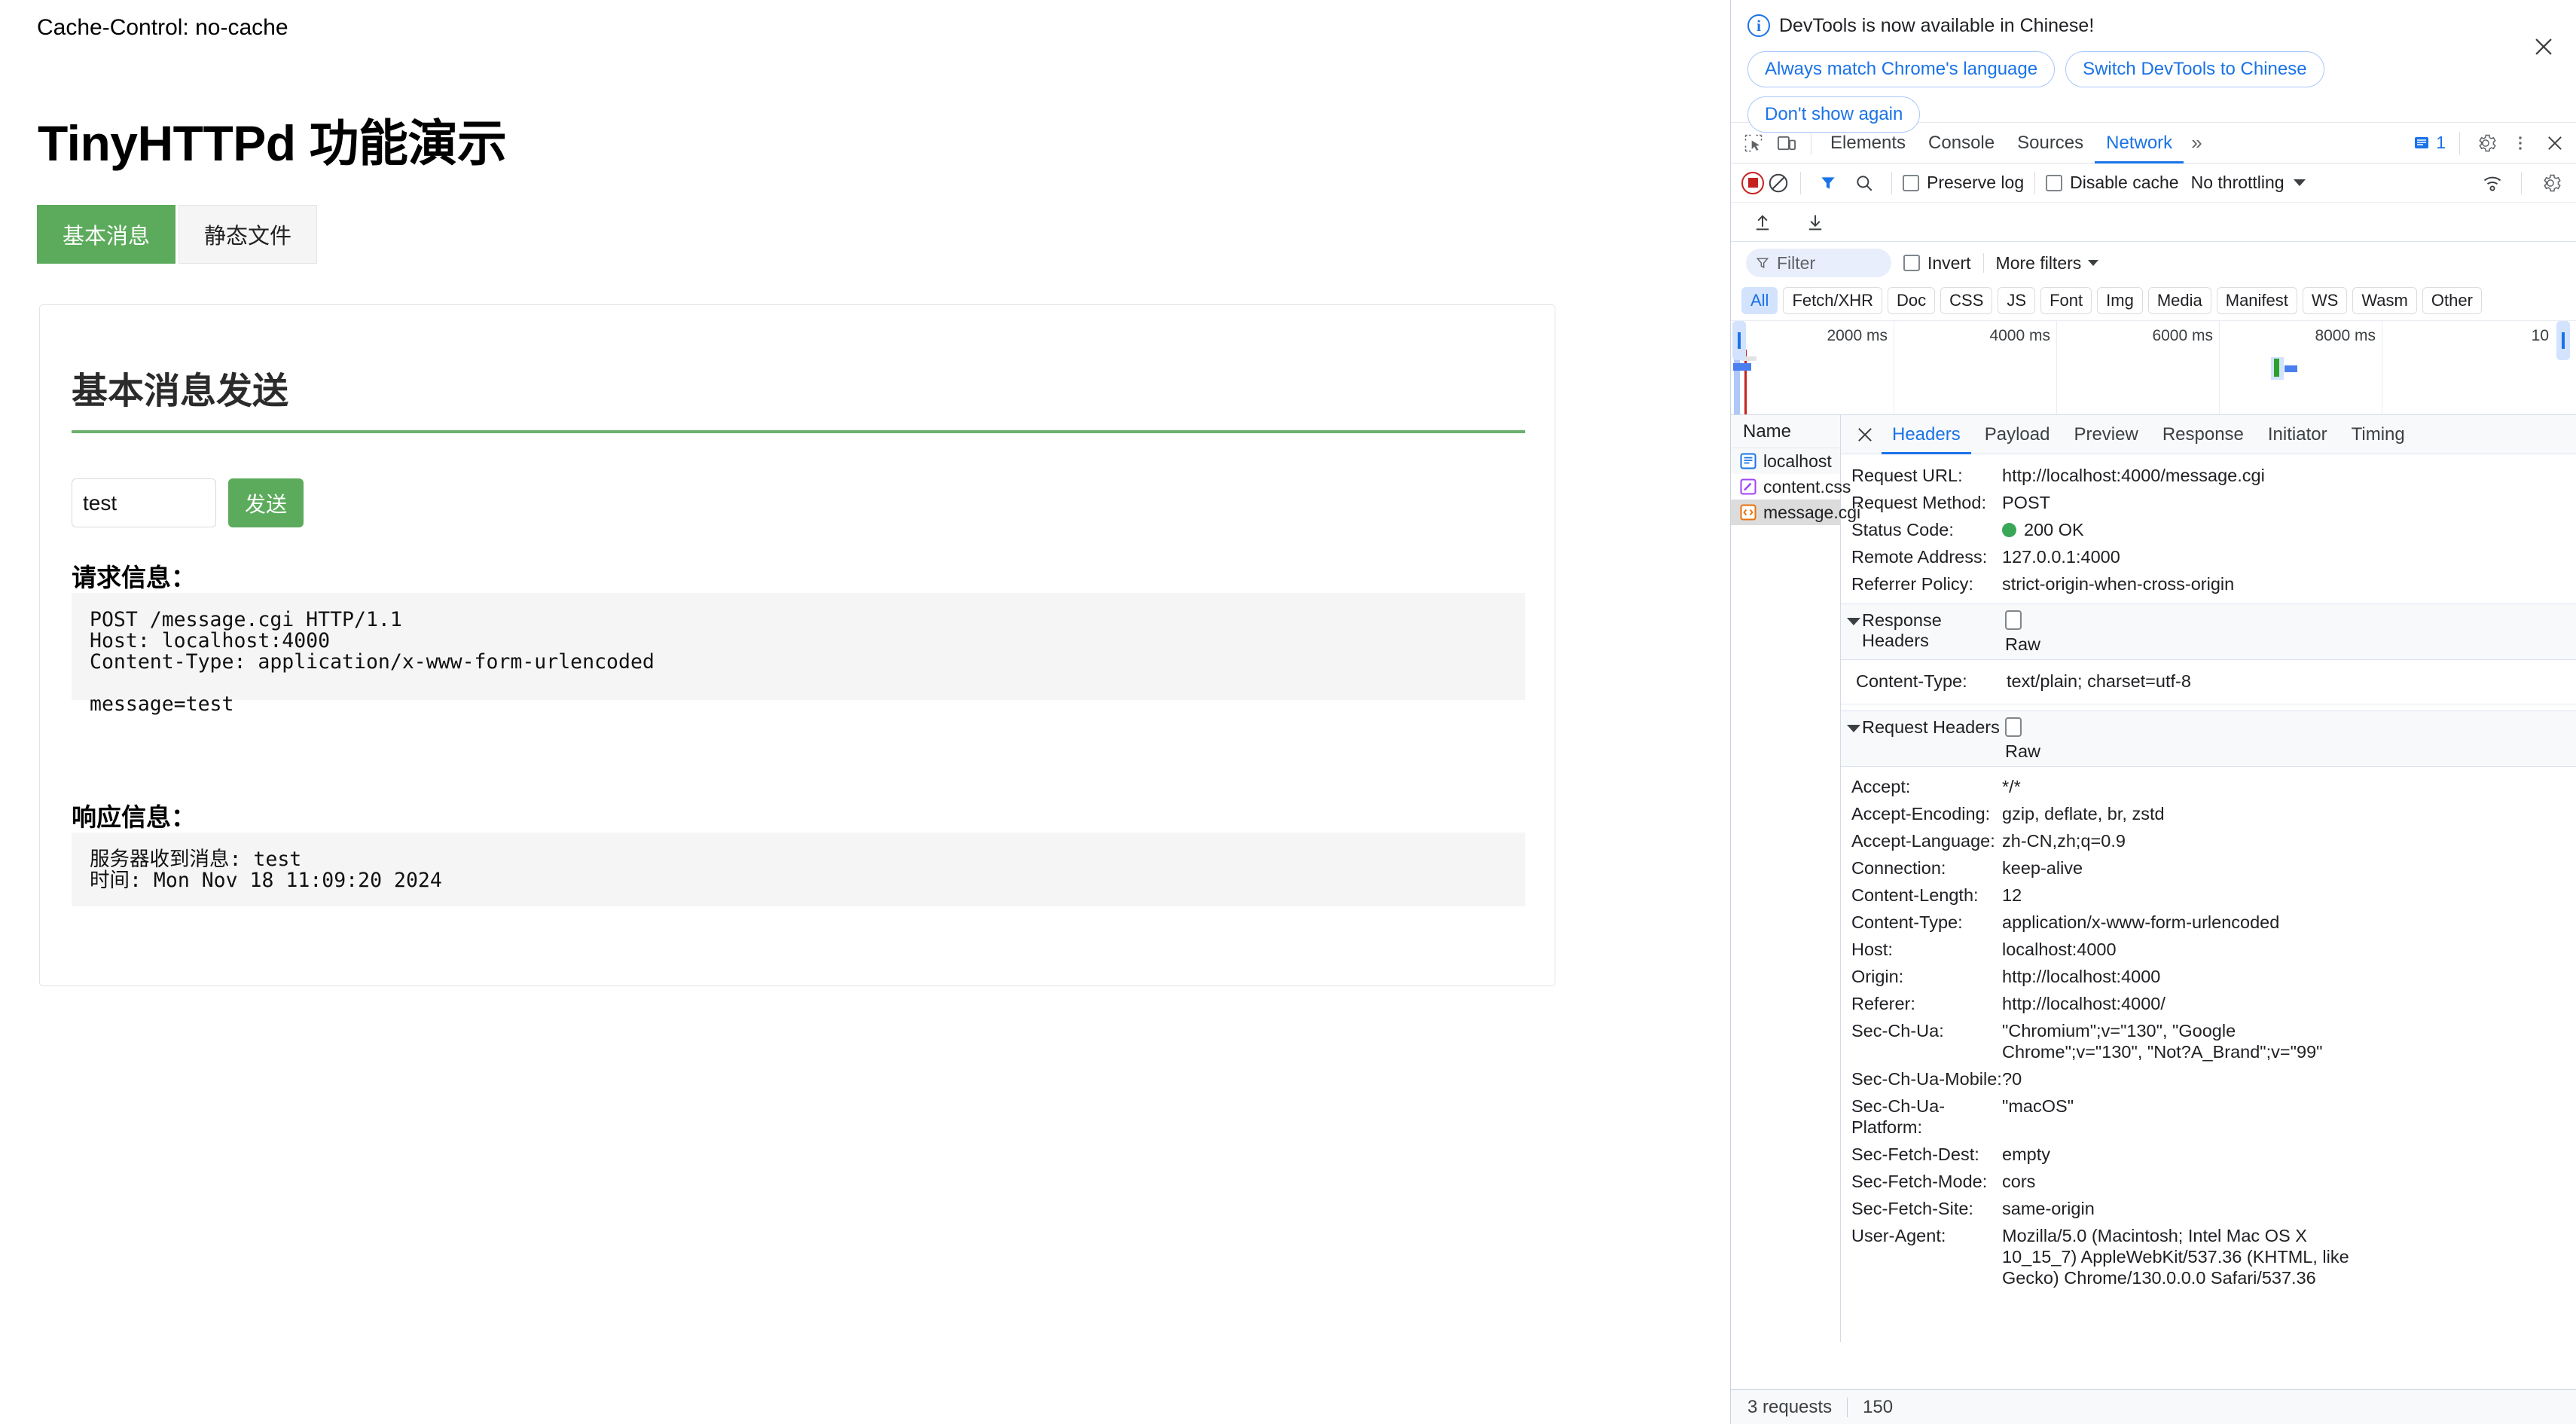 The image size is (2576, 1424). What do you see at coordinates (1912, 300) in the screenshot?
I see `type-chip-doc: Doc` at bounding box center [1912, 300].